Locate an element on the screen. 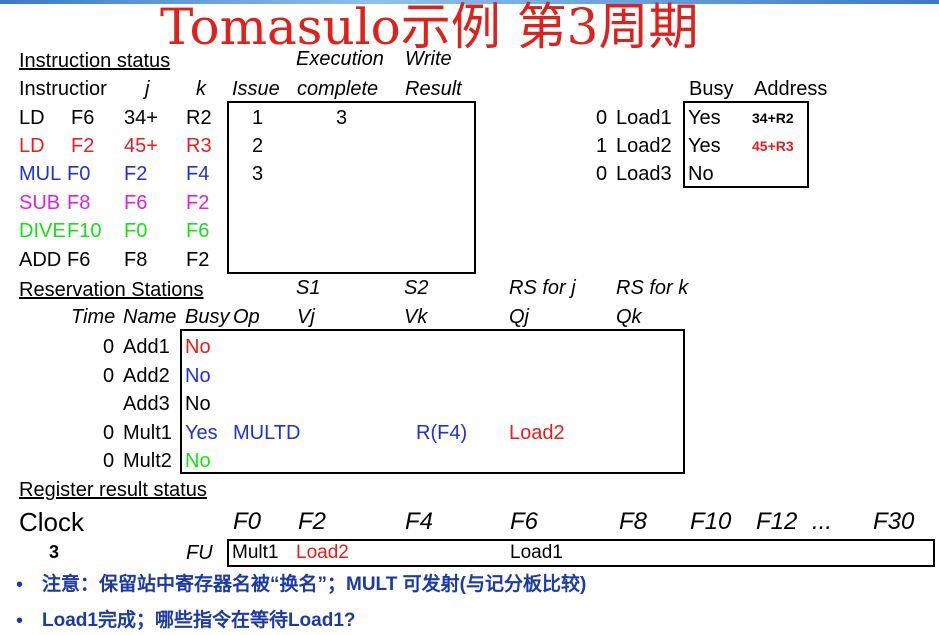 The image size is (939, 635). rs-col-name: Name is located at coordinates (150, 317).